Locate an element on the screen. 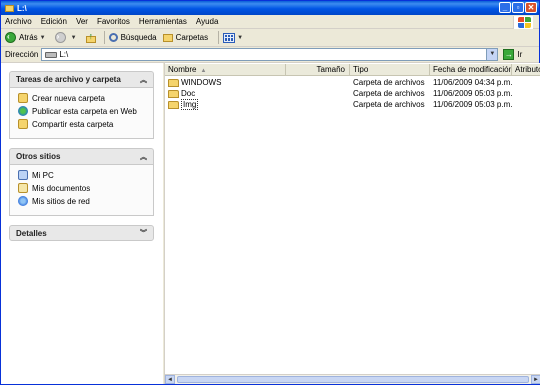 The height and width of the screenshot is (385, 540). search-button: Búsqueda is located at coordinates (132, 37).